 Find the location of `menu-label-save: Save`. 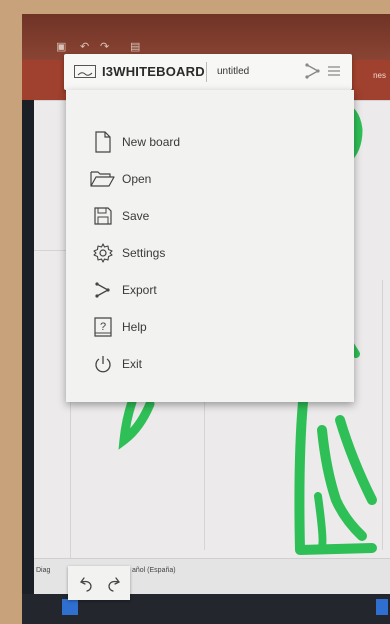

menu-label-save: Save is located at coordinates (136, 216).